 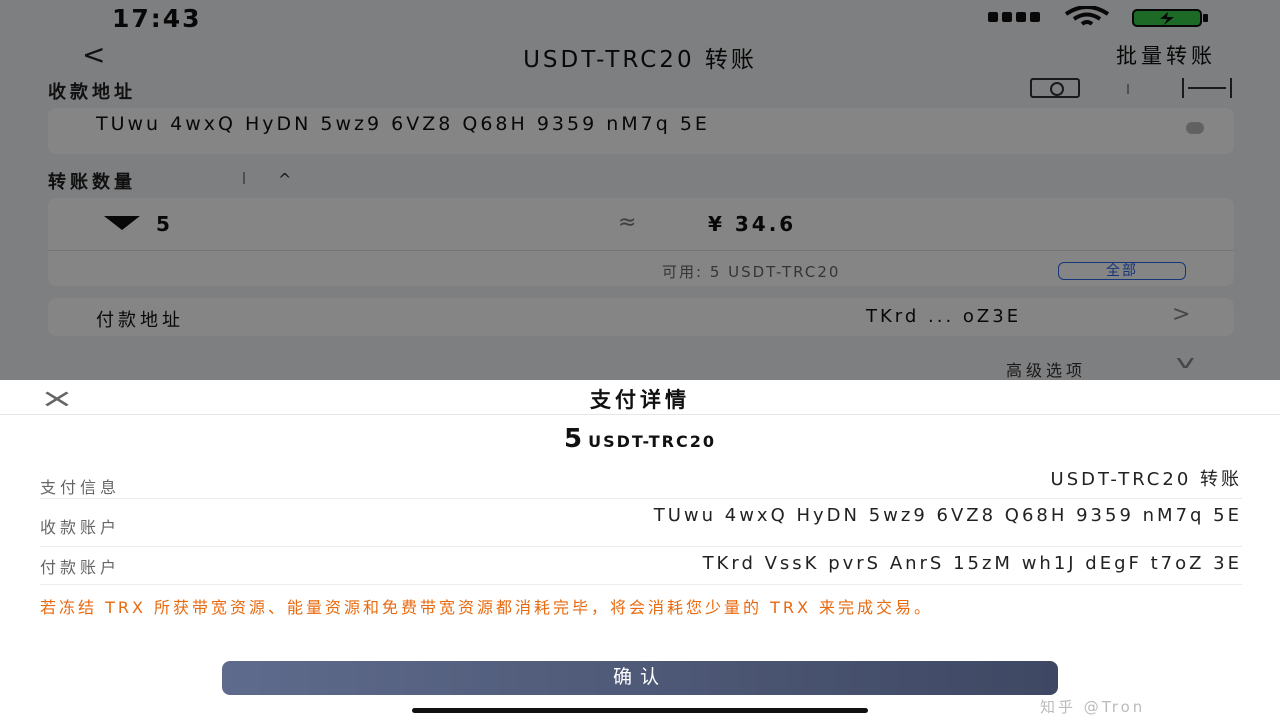 I want to click on payer-label: 付款地址, so click(x=140, y=320).